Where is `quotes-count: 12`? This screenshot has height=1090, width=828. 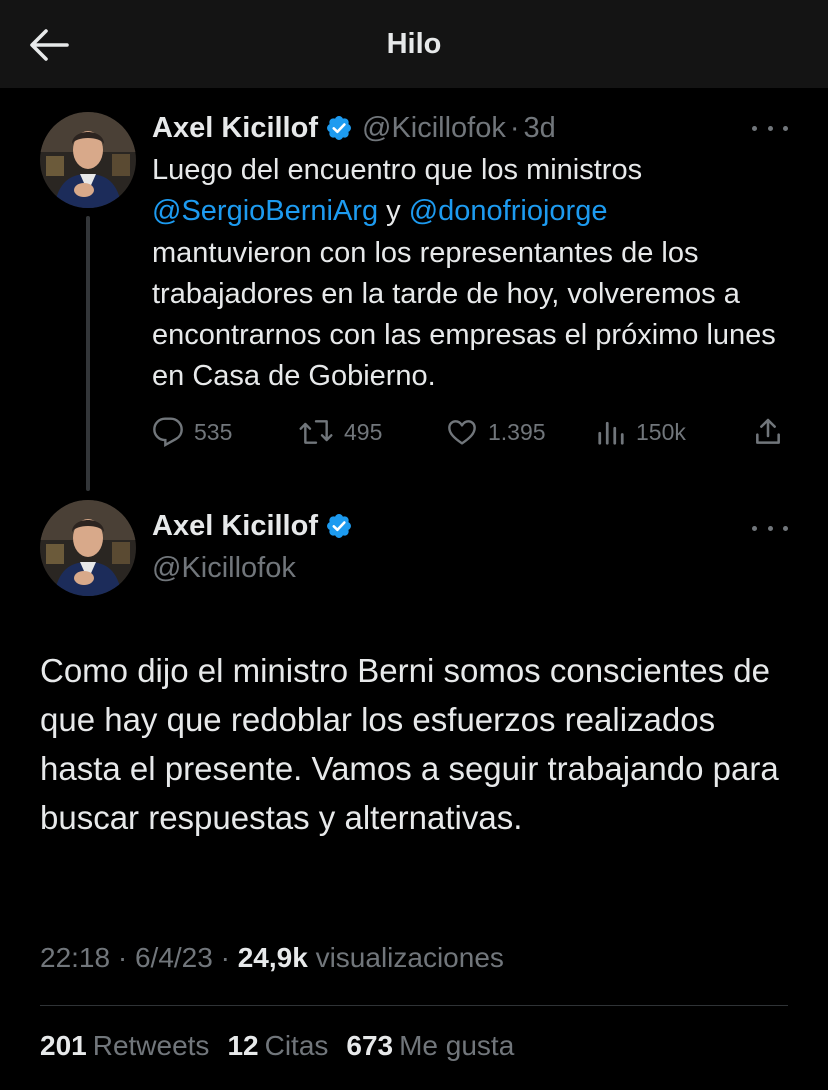 quotes-count: 12 is located at coordinates (243, 1045).